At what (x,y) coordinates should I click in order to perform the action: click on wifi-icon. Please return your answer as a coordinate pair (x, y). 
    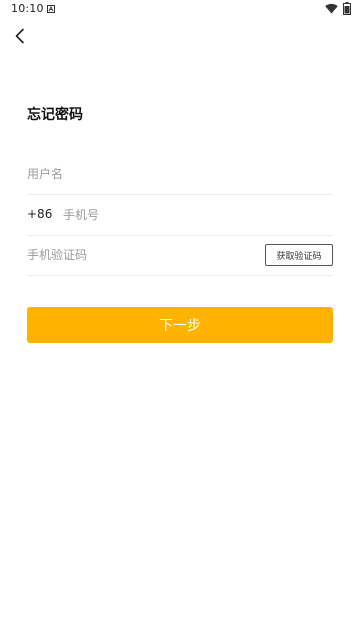
    Looking at the image, I should click on (331, 8).